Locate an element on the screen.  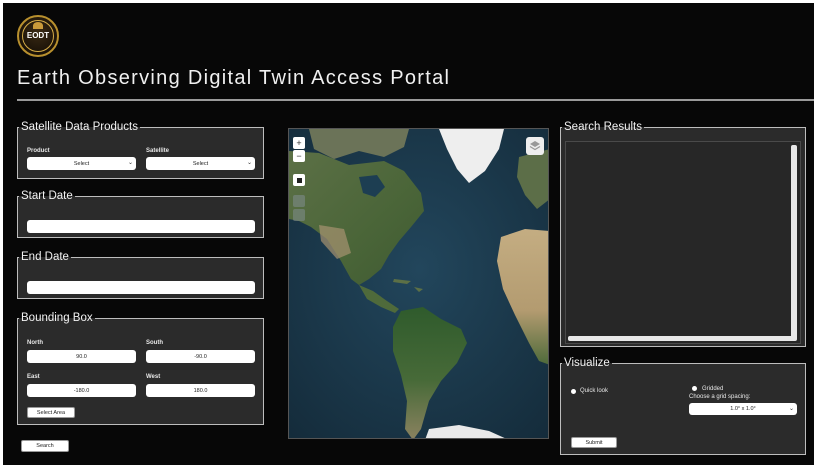
start-date-panel: Start Date is located at coordinates (140, 214).